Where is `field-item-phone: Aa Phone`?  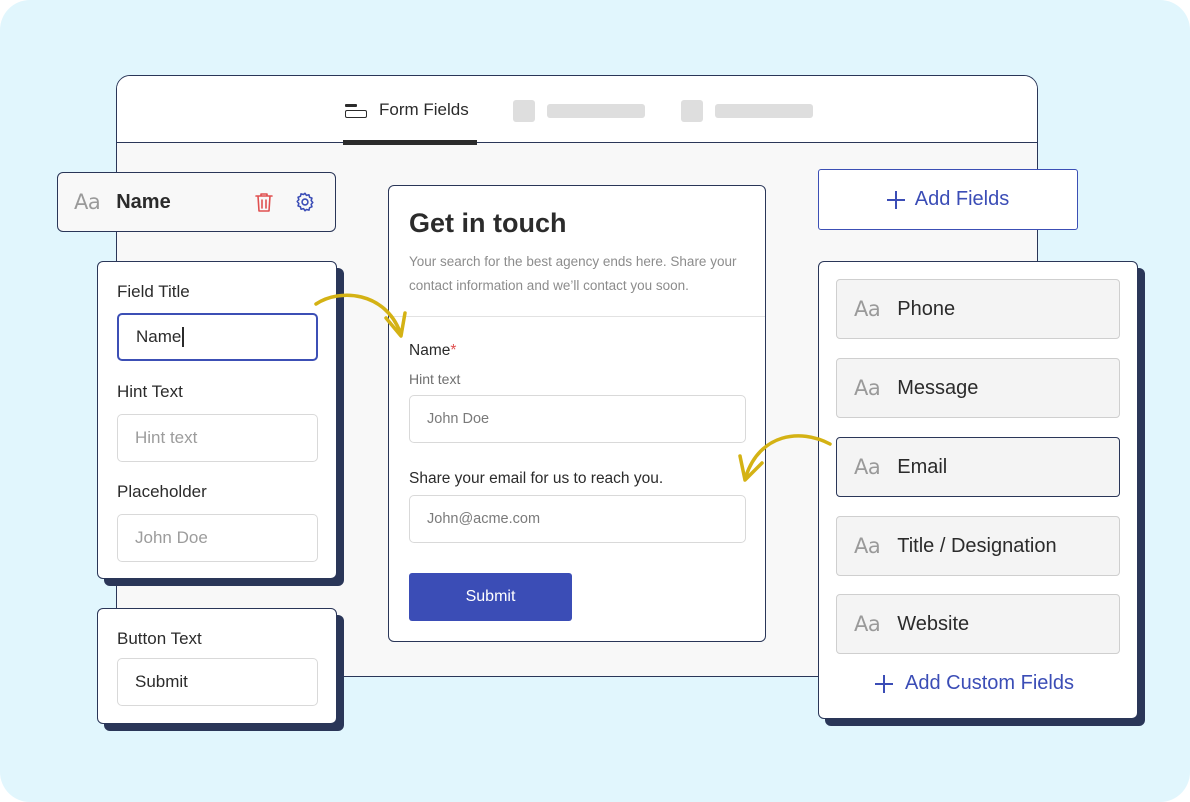
field-item-phone: Aa Phone is located at coordinates (978, 309).